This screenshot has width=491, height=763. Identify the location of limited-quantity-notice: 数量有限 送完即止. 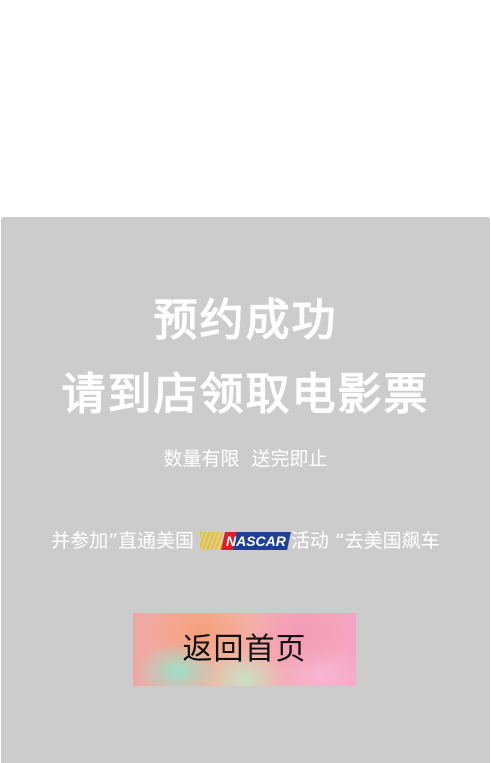
(245, 459).